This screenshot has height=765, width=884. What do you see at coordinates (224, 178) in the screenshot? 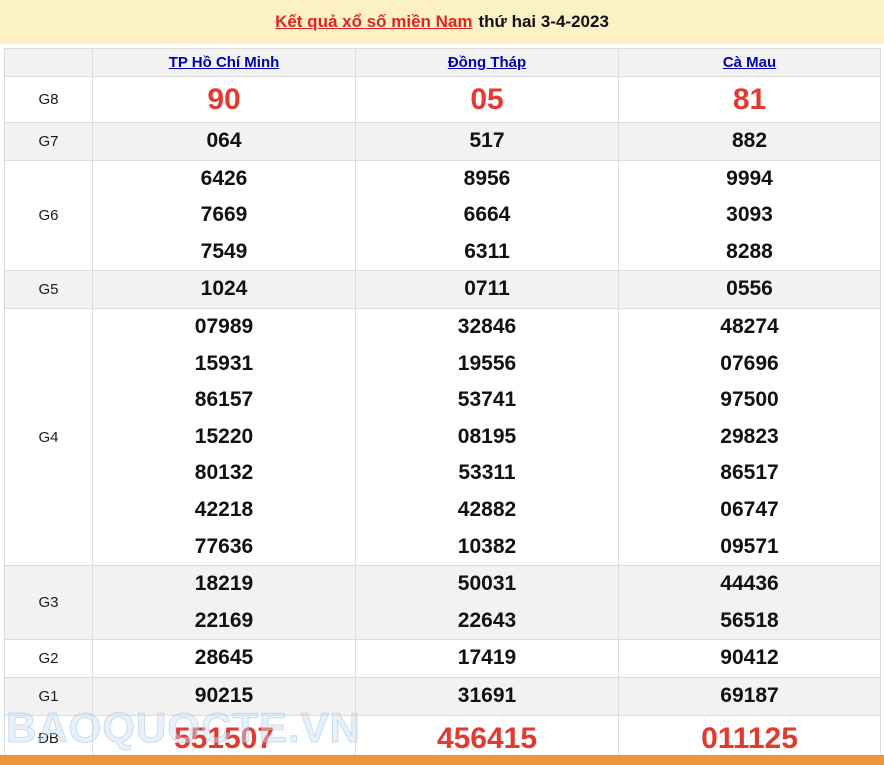
I see `result-number: 6426` at bounding box center [224, 178].